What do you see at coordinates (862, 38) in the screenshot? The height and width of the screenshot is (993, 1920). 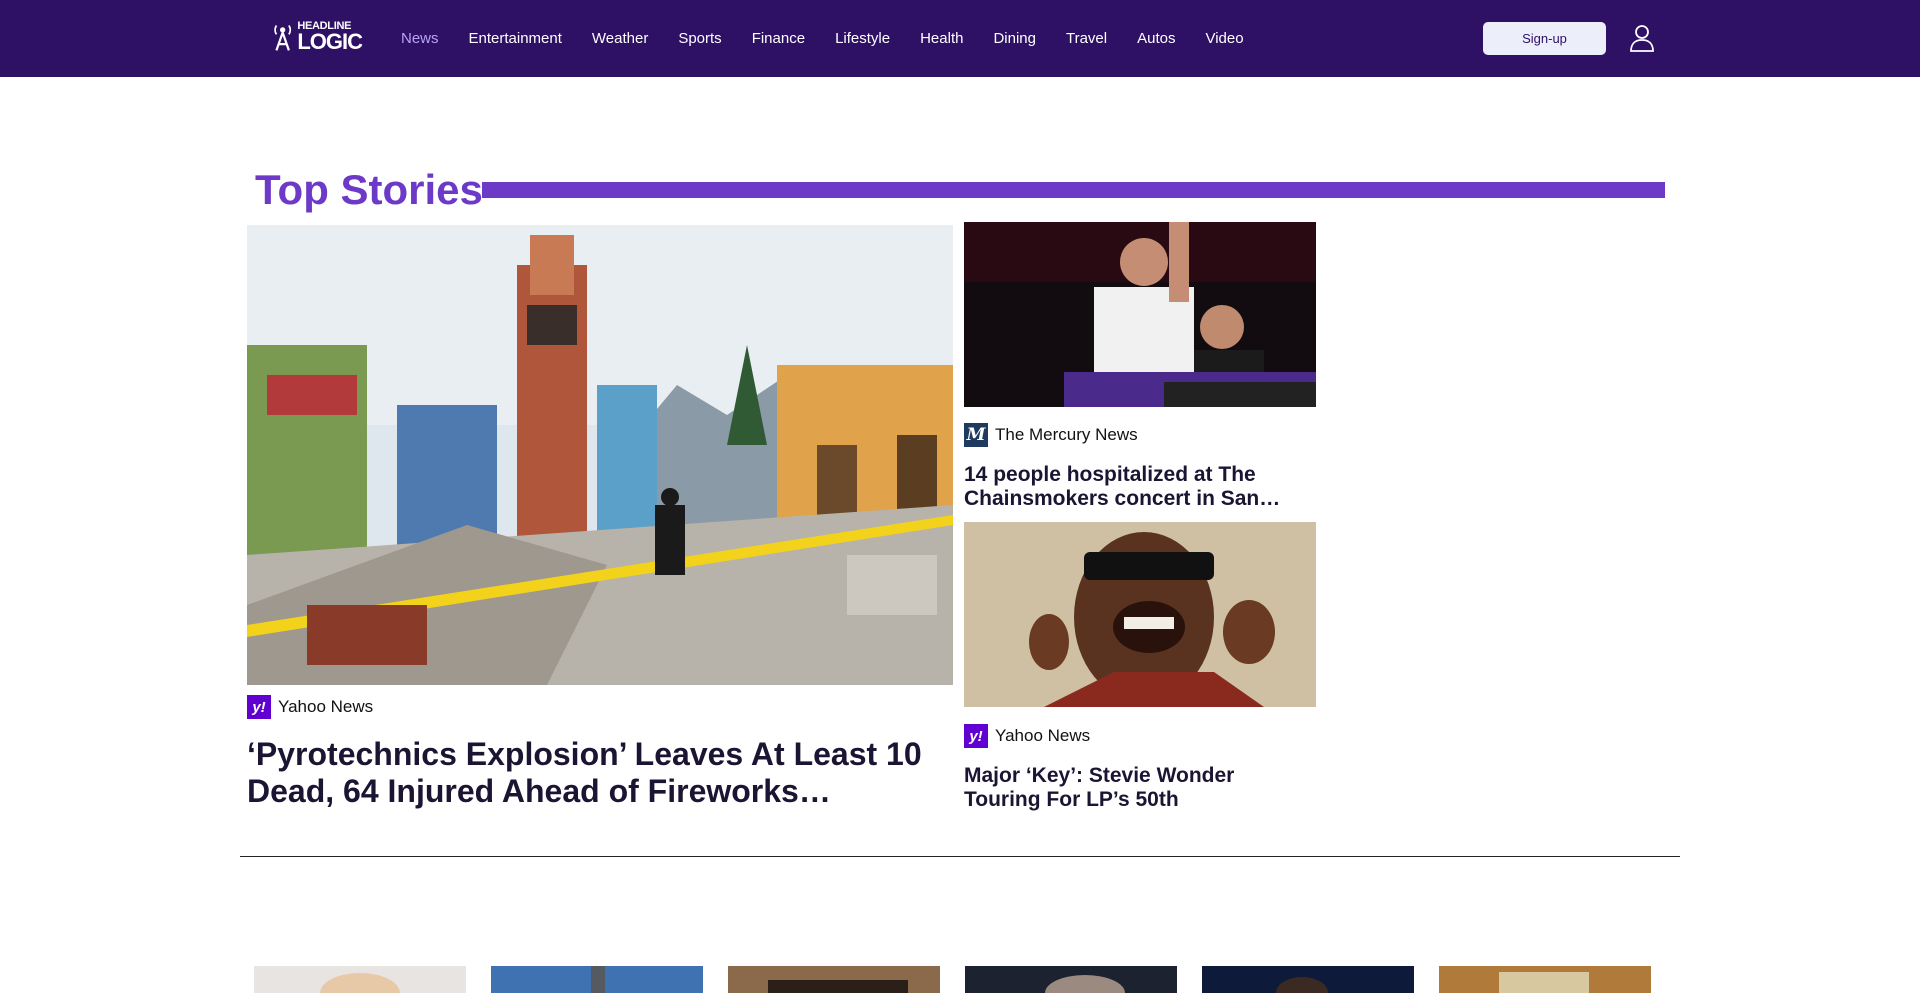 I see `nav-item-lifestyle: Lifestyle` at bounding box center [862, 38].